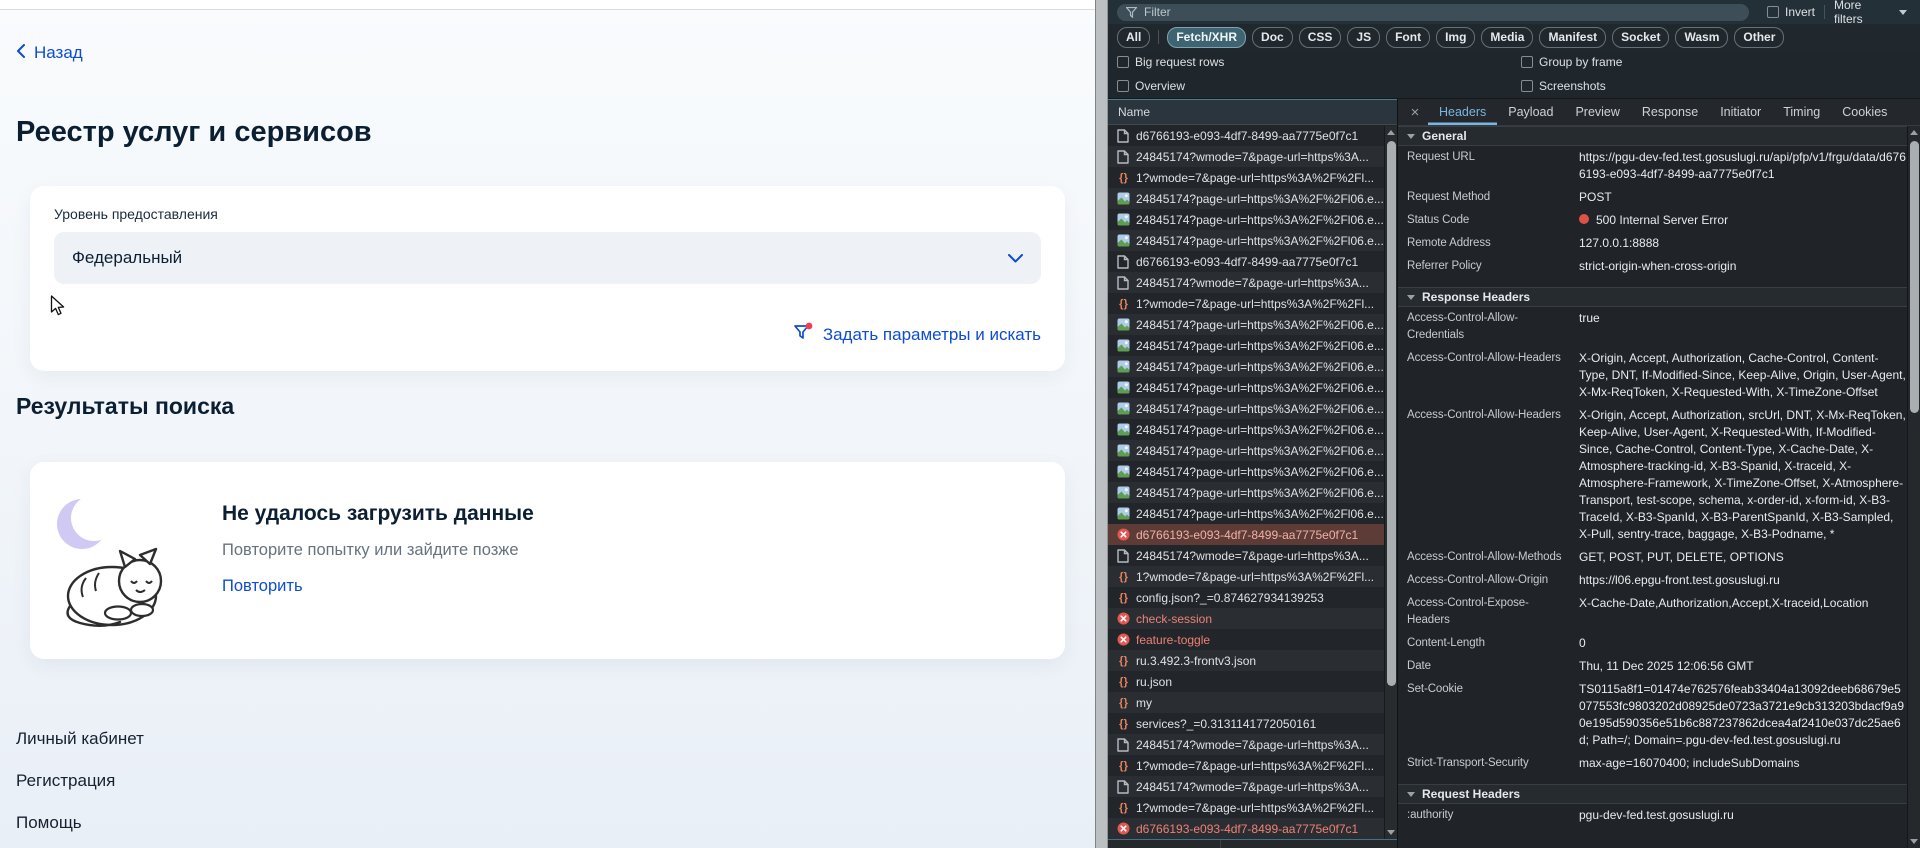 This screenshot has height=848, width=1920. I want to click on invert-option: Invert, so click(1791, 12).